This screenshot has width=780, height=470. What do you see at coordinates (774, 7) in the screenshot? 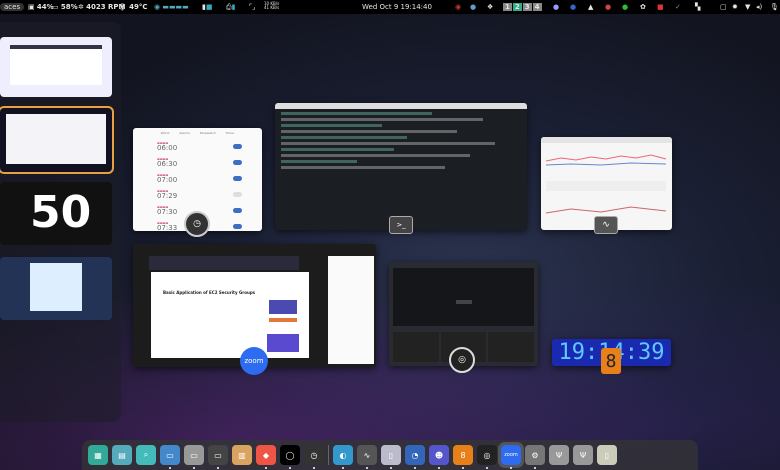
I see `microphone-icon: 🎙` at bounding box center [774, 7].